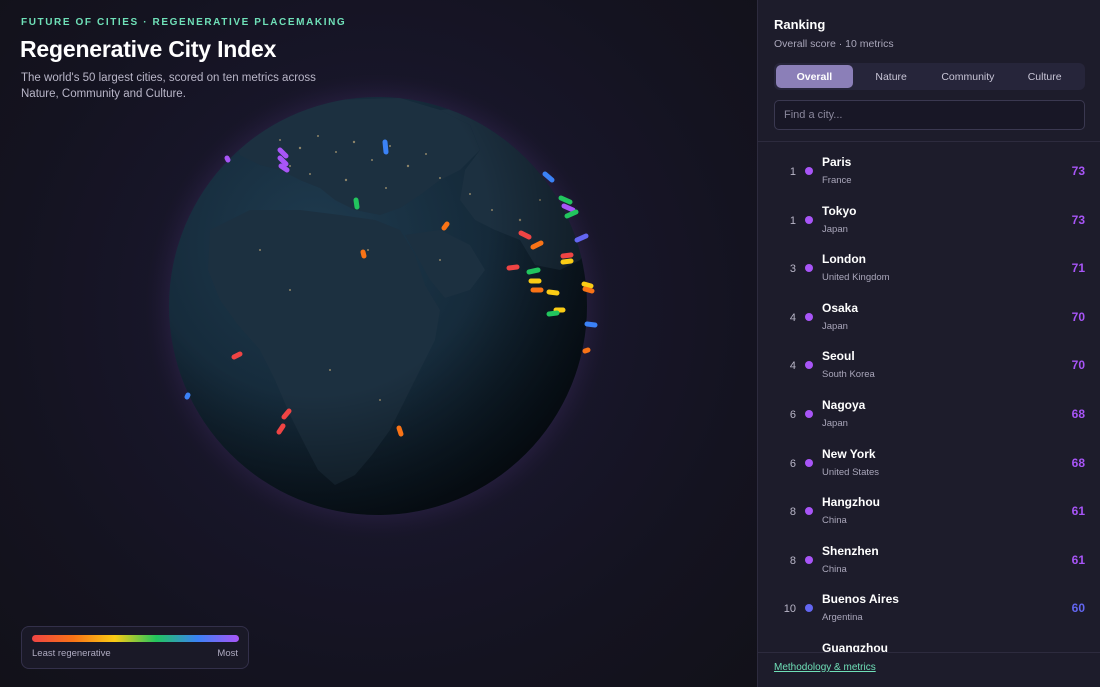 The image size is (1100, 687). What do you see at coordinates (855, 646) in the screenshot?
I see `city-name: Guangzhou` at bounding box center [855, 646].